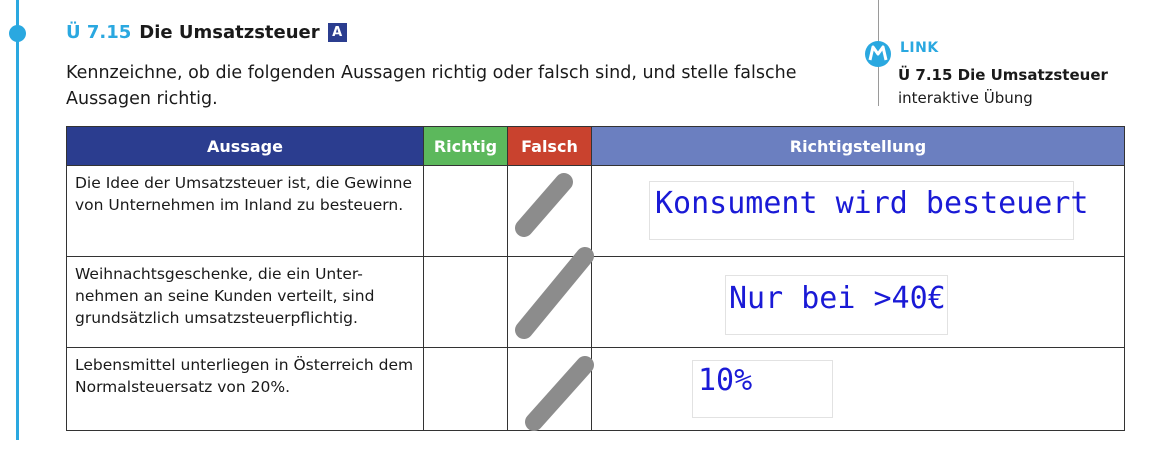 The width and height of the screenshot is (1175, 460). I want to click on handwritten-answer: Nur bei >40€, so click(837, 298).